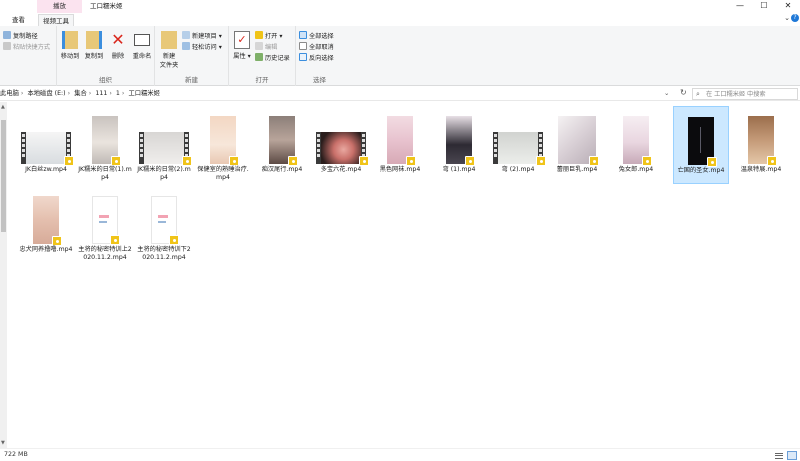 Image resolution: width=800 pixels, height=461 pixels. I want to click on close-button: ✕, so click(788, 6).